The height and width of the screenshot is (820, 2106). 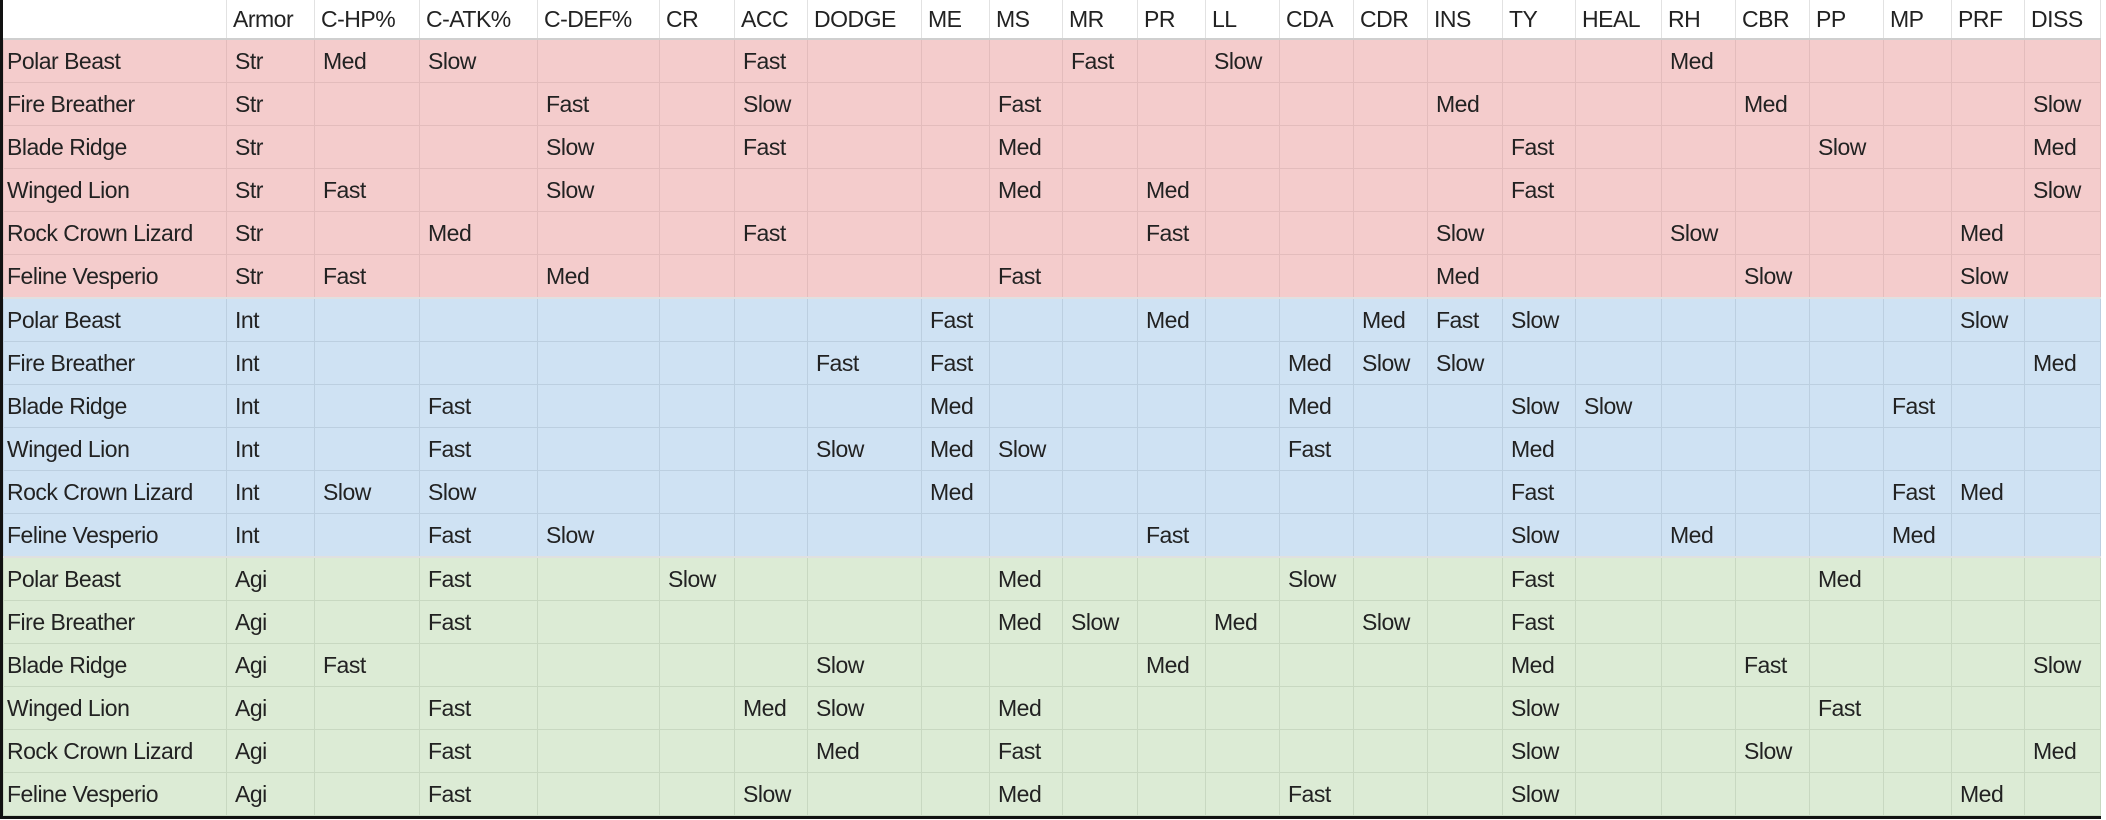 What do you see at coordinates (270, 276) in the screenshot?
I see `armor-cell: Str` at bounding box center [270, 276].